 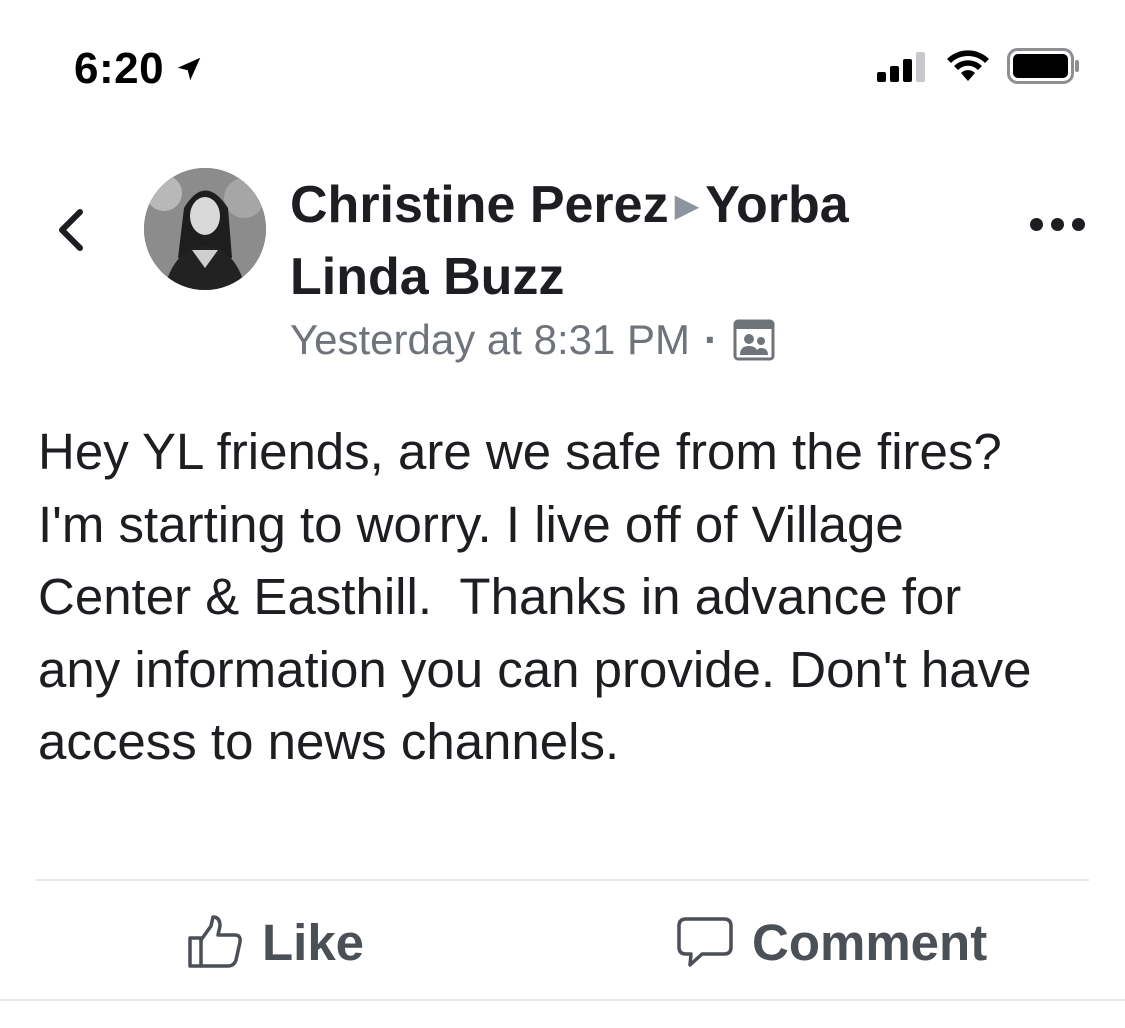 I want to click on like-label: Like, so click(x=313, y=942).